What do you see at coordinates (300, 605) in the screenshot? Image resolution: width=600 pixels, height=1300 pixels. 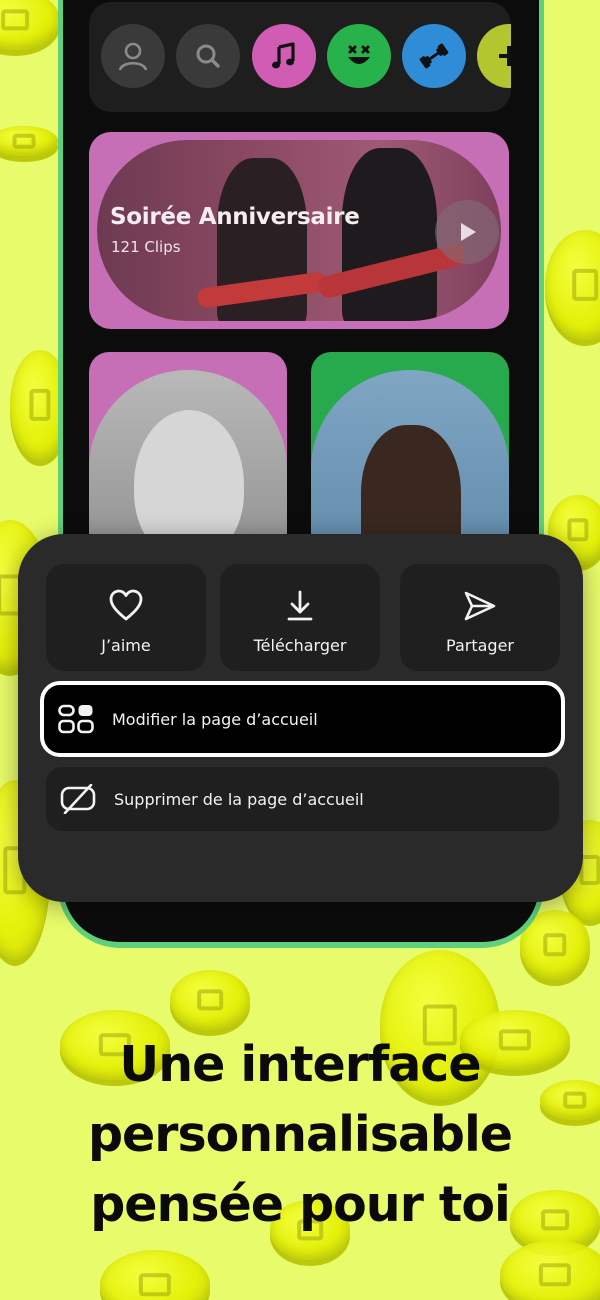 I see `download-icon` at bounding box center [300, 605].